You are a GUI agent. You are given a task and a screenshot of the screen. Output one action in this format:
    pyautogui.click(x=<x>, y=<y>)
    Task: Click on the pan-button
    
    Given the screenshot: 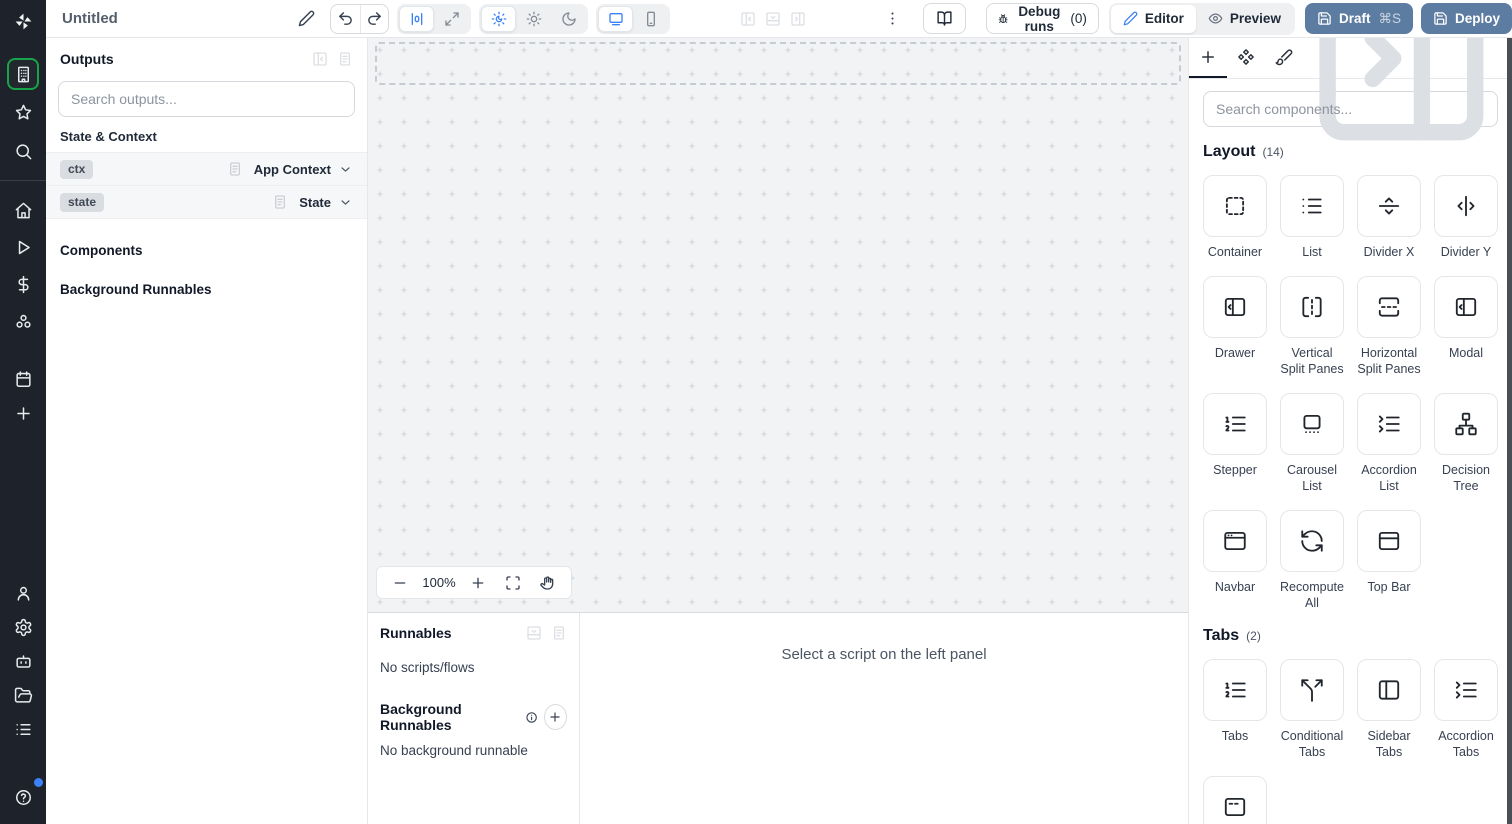 What is the action you would take?
    pyautogui.click(x=547, y=583)
    